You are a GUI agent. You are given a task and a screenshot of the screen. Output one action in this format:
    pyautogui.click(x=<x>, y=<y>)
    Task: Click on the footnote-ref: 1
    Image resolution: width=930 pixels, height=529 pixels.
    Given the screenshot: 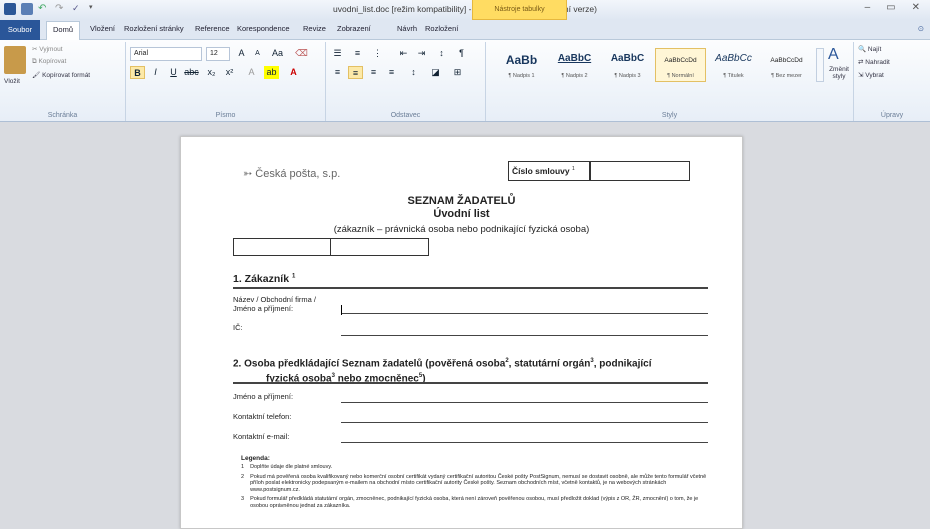 What is the action you would take?
    pyautogui.click(x=293, y=276)
    